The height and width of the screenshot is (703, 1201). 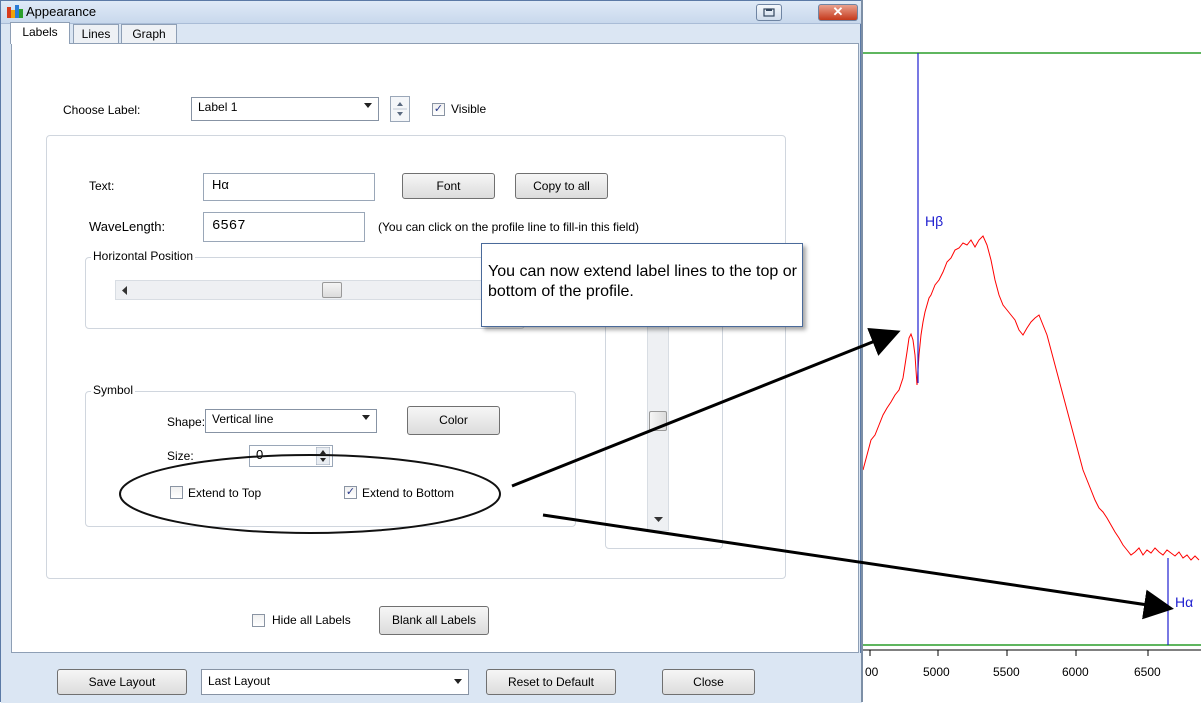 I want to click on wavelength-label: WaveLength:, so click(x=127, y=226).